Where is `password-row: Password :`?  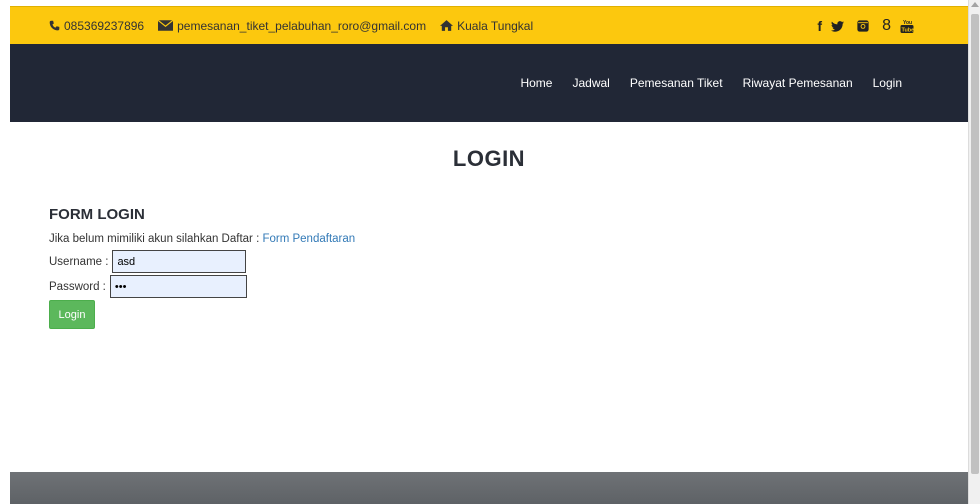
password-row: Password : is located at coordinates (148, 286).